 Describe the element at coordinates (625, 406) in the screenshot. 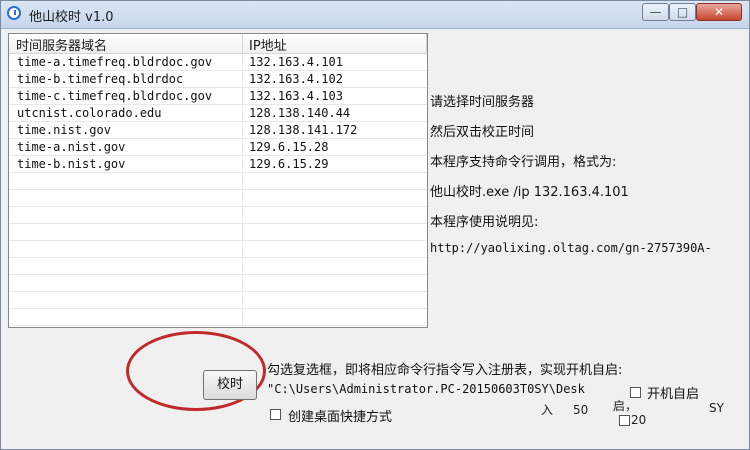

I see `overlay-fragment: 启，` at that location.